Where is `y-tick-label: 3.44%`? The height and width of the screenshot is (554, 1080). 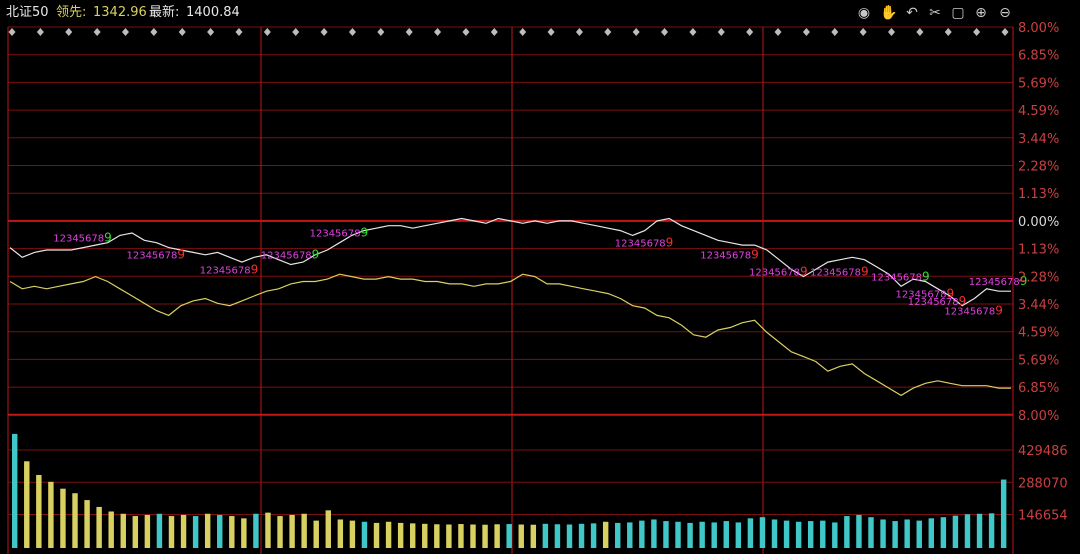 y-tick-label: 3.44% is located at coordinates (1038, 305).